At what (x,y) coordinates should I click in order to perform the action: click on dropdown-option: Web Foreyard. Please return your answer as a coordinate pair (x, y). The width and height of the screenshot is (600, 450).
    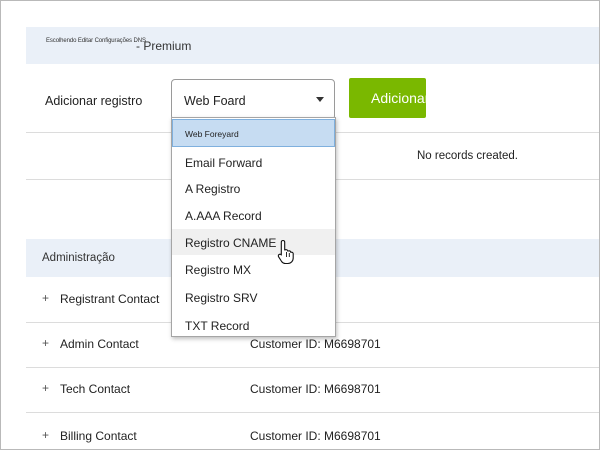
    Looking at the image, I should click on (253, 133).